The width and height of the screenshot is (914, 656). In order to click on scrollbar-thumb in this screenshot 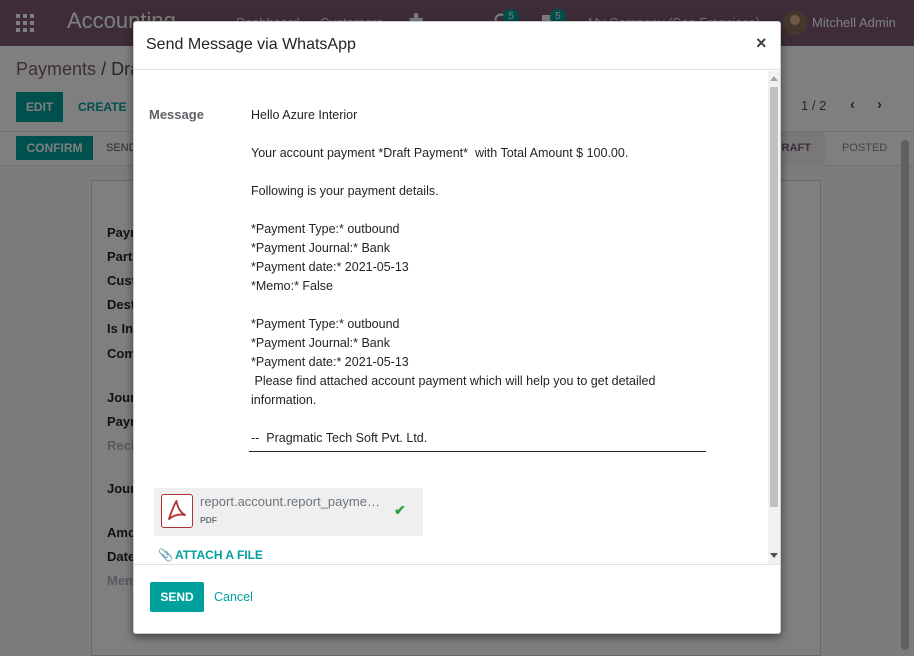, I will do `click(774, 297)`.